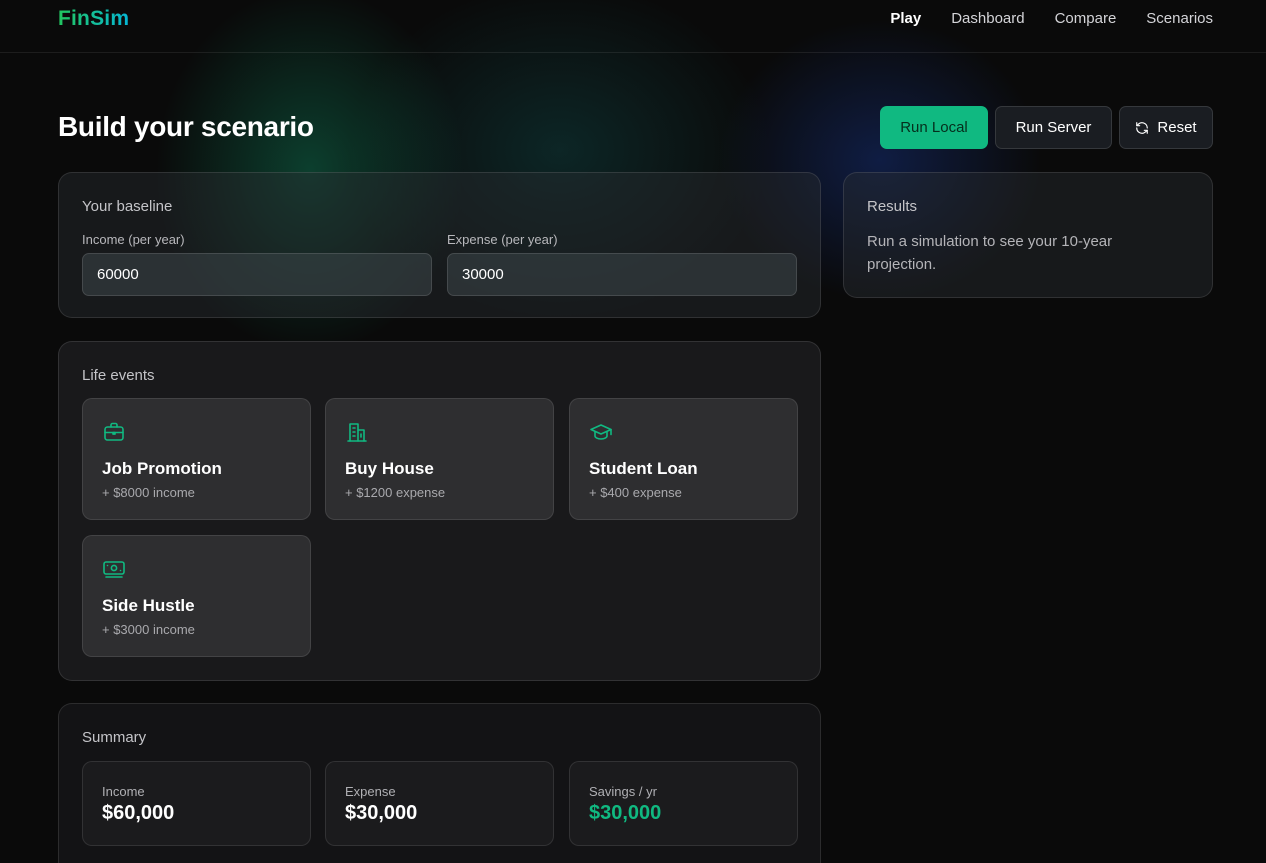  I want to click on nav-item-dashboard: Dashboard, so click(987, 19).